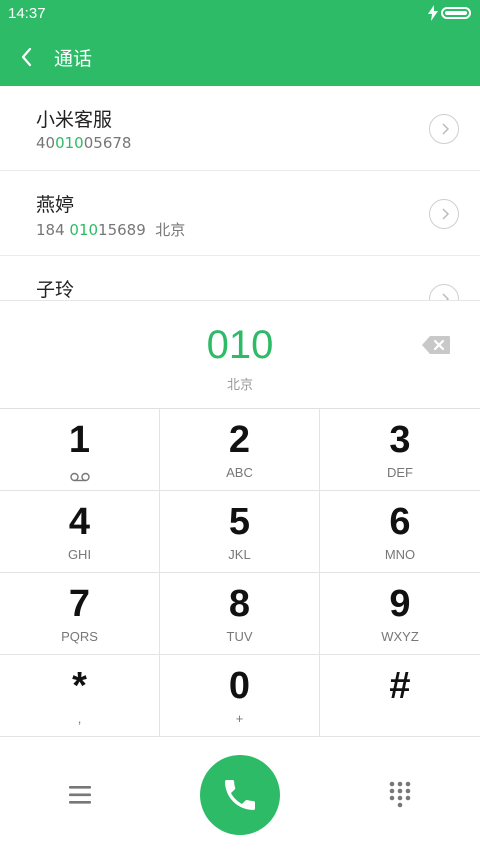  I want to click on key-letters: GHI, so click(79, 554).